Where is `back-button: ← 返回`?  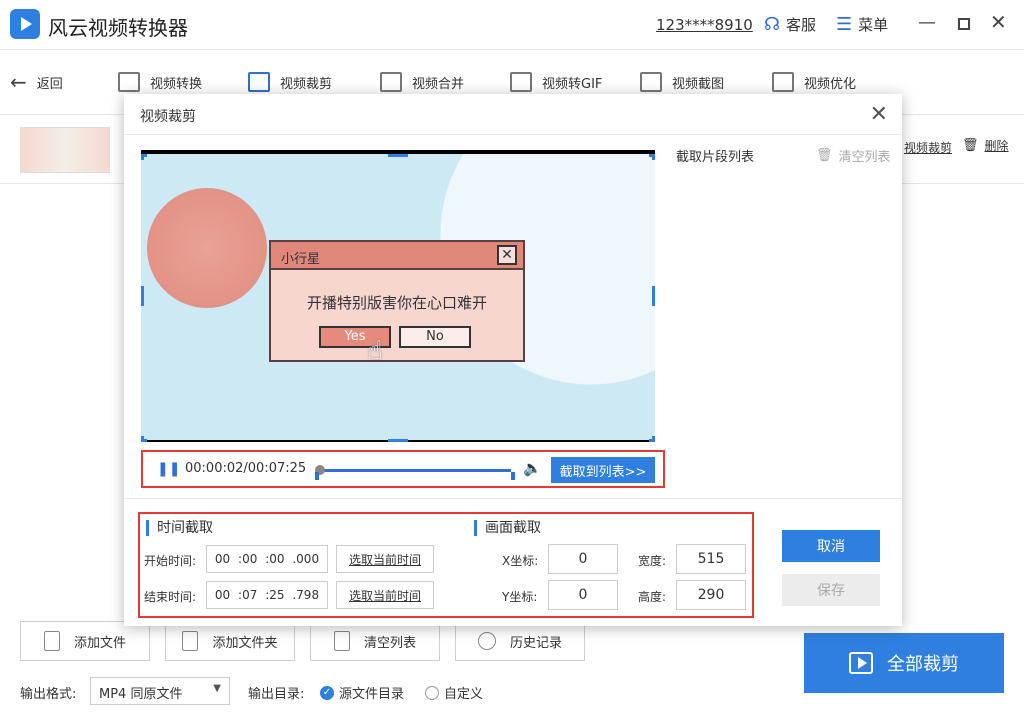
back-button: ← 返回 is located at coordinates (36, 82).